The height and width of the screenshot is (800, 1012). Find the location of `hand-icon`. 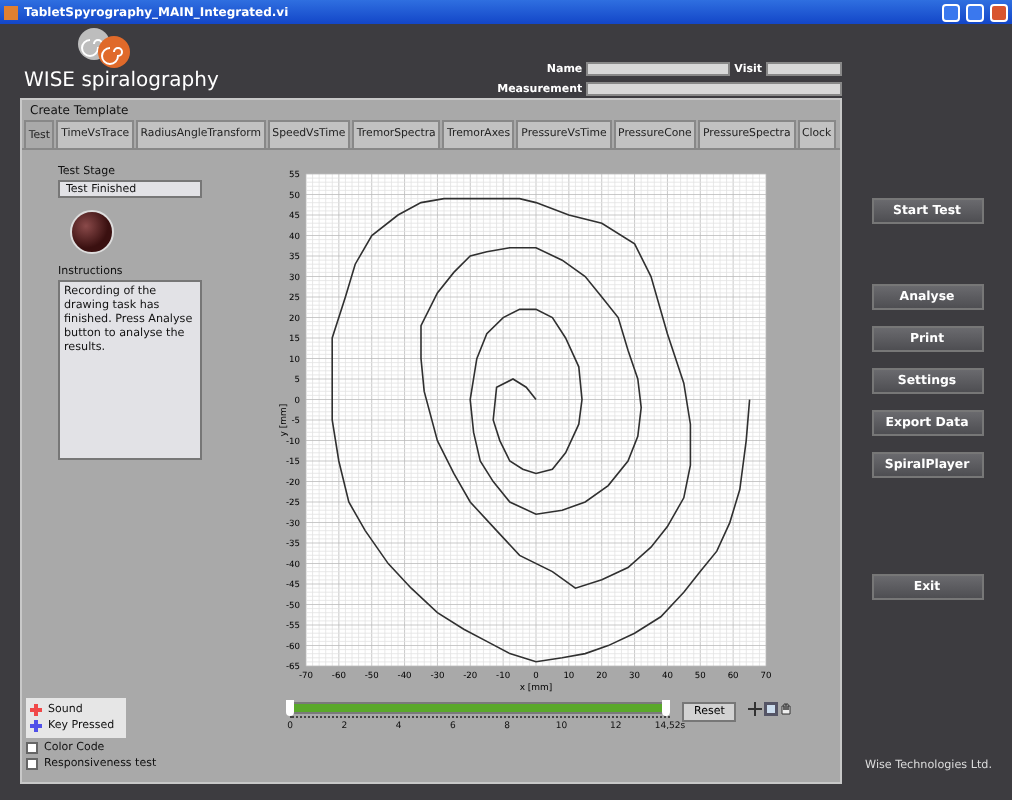

hand-icon is located at coordinates (787, 709).